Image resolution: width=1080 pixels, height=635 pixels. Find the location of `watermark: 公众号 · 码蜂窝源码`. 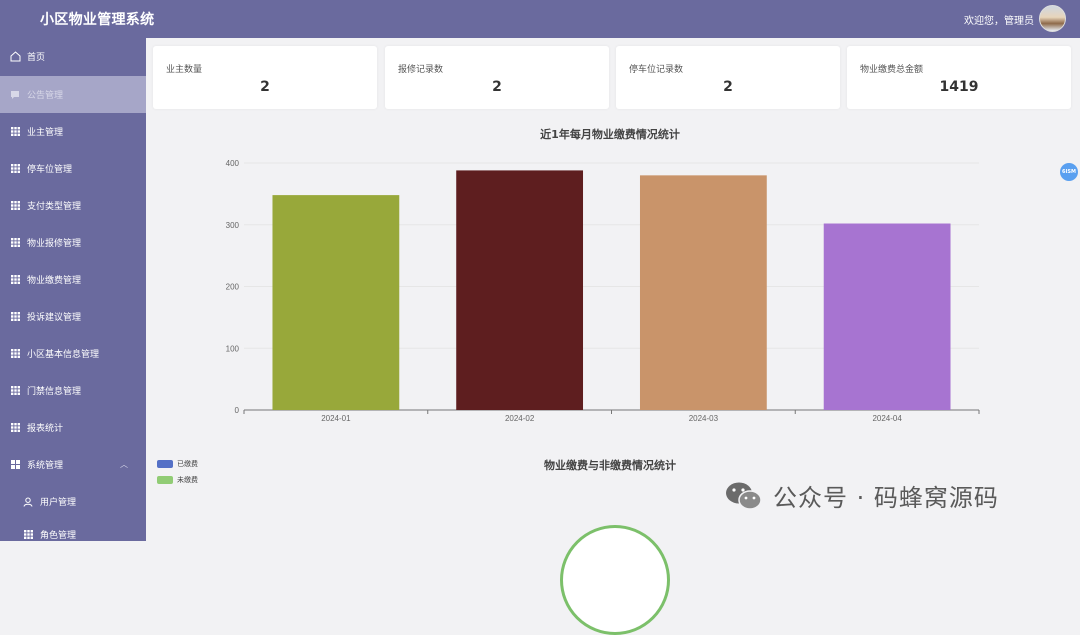

watermark: 公众号 · 码蜂窝源码 is located at coordinates (862, 495).